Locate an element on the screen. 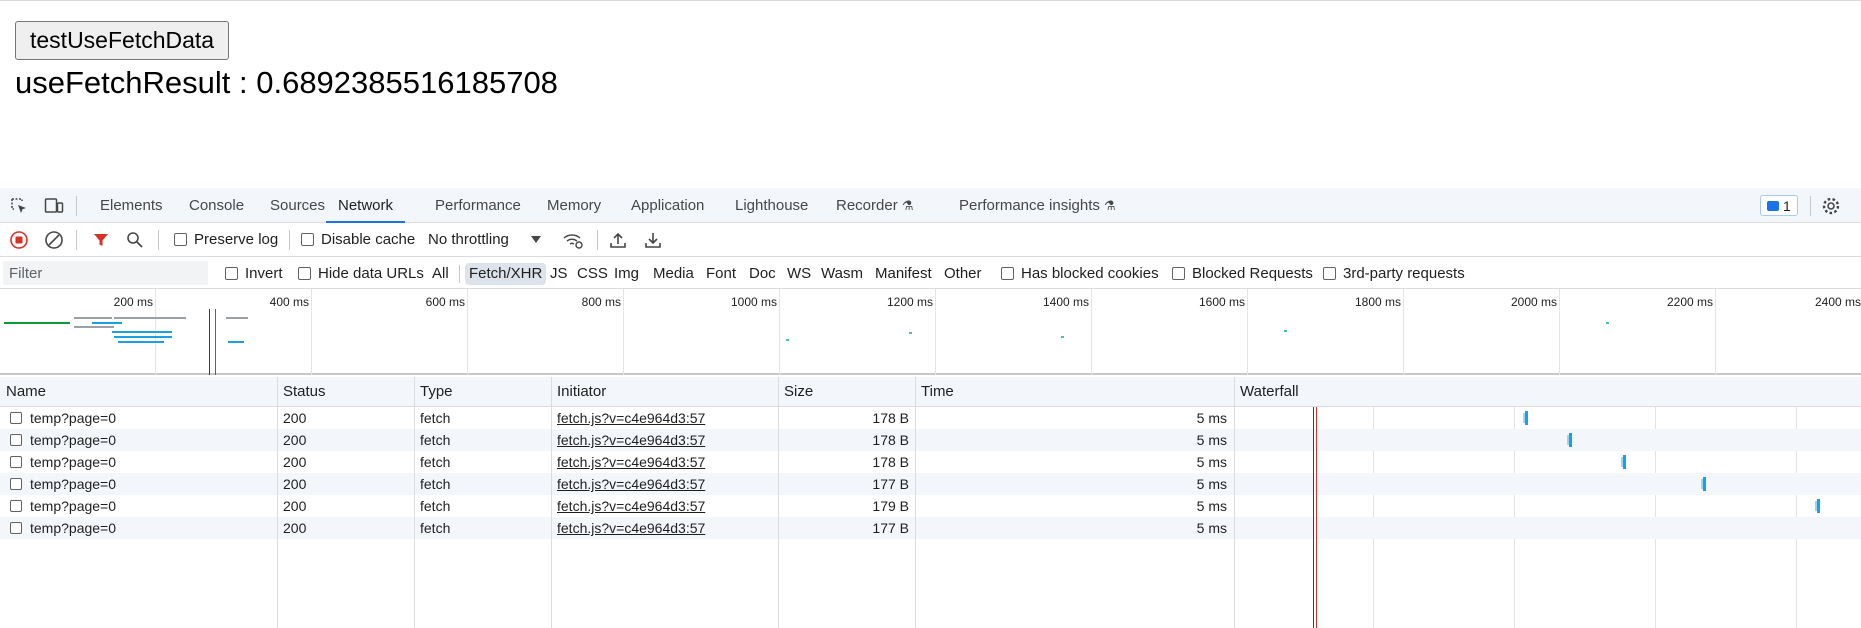 This screenshot has height=628, width=1861. tab-network: Network is located at coordinates (366, 205).